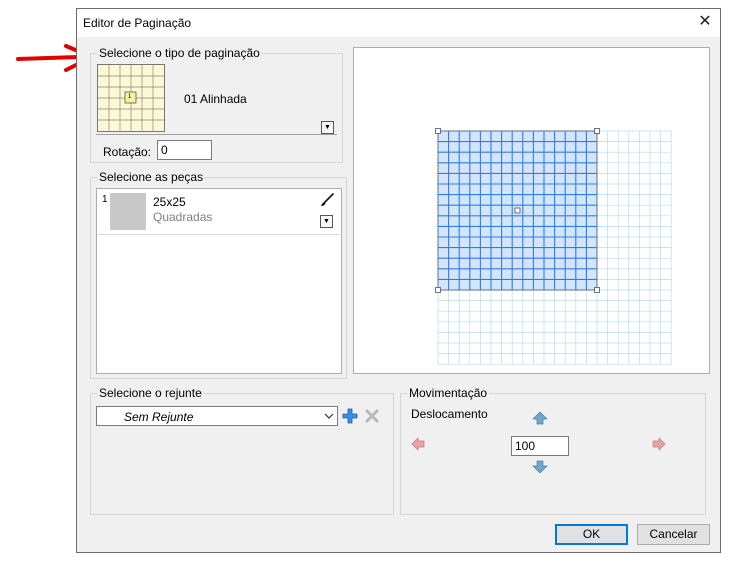 This screenshot has height=573, width=747. Describe the element at coordinates (327, 127) in the screenshot. I see `pagination-dropdown-button: ▼` at that location.